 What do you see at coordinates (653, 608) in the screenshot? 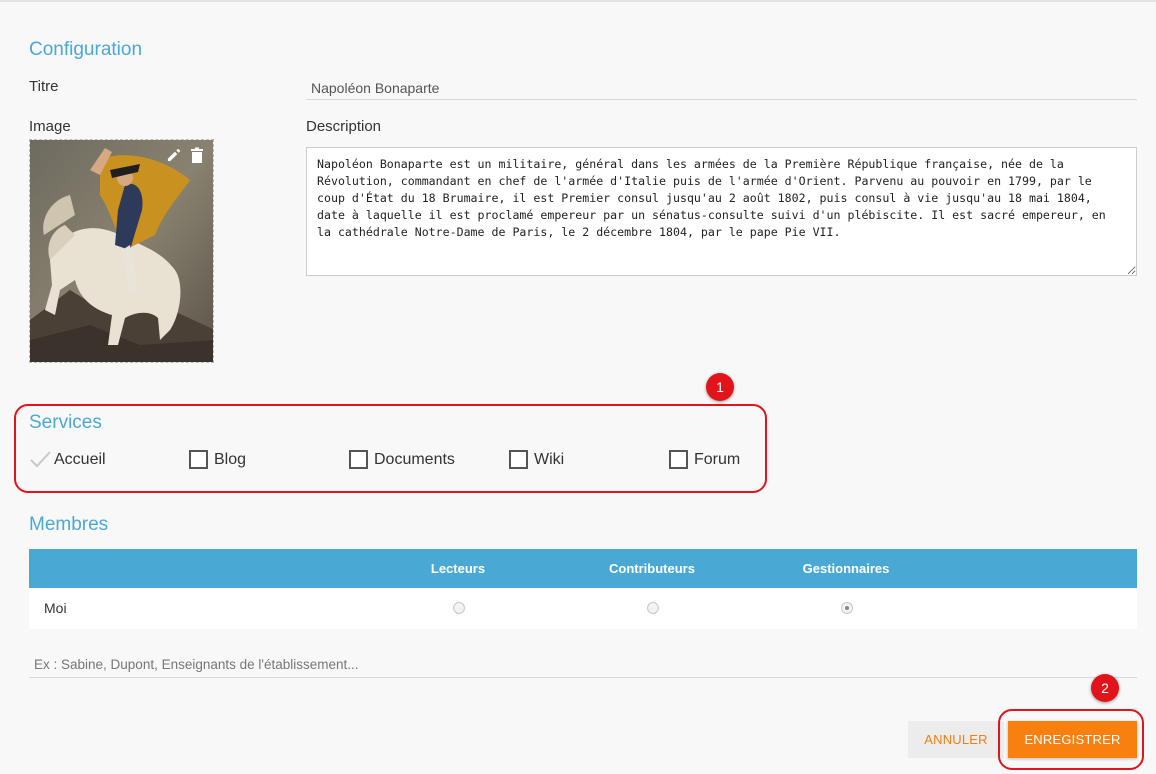
I see `radio-contributeurs` at bounding box center [653, 608].